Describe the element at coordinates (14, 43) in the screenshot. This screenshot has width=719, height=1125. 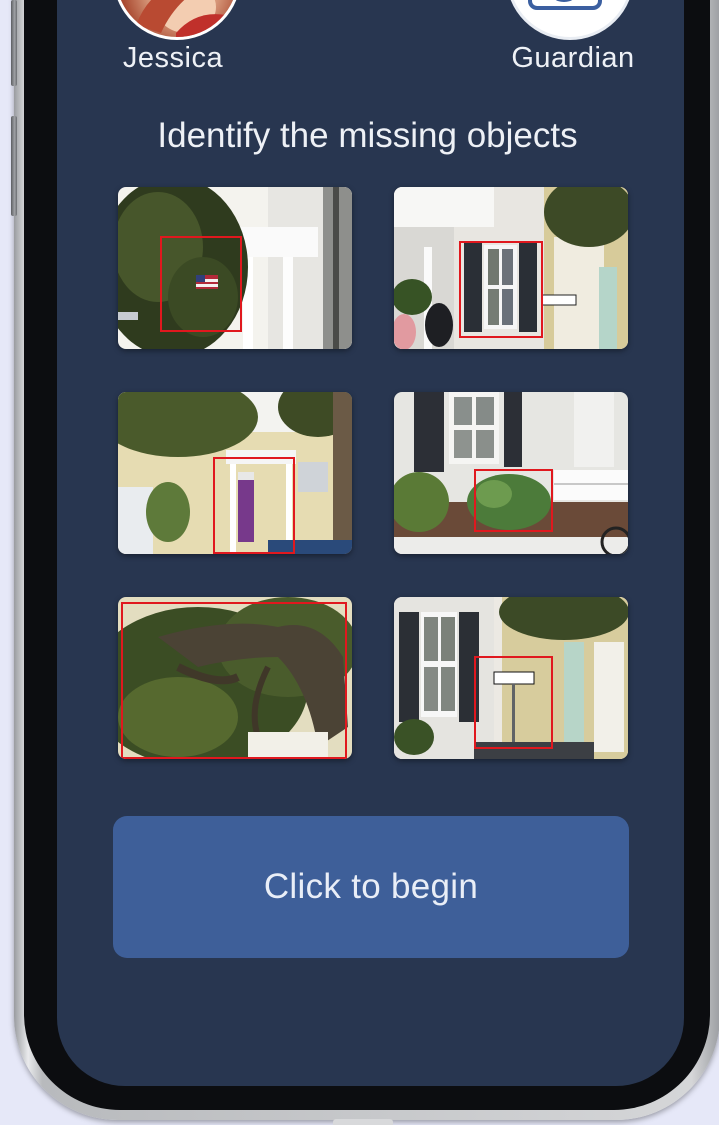
I see `phone-side-button` at that location.